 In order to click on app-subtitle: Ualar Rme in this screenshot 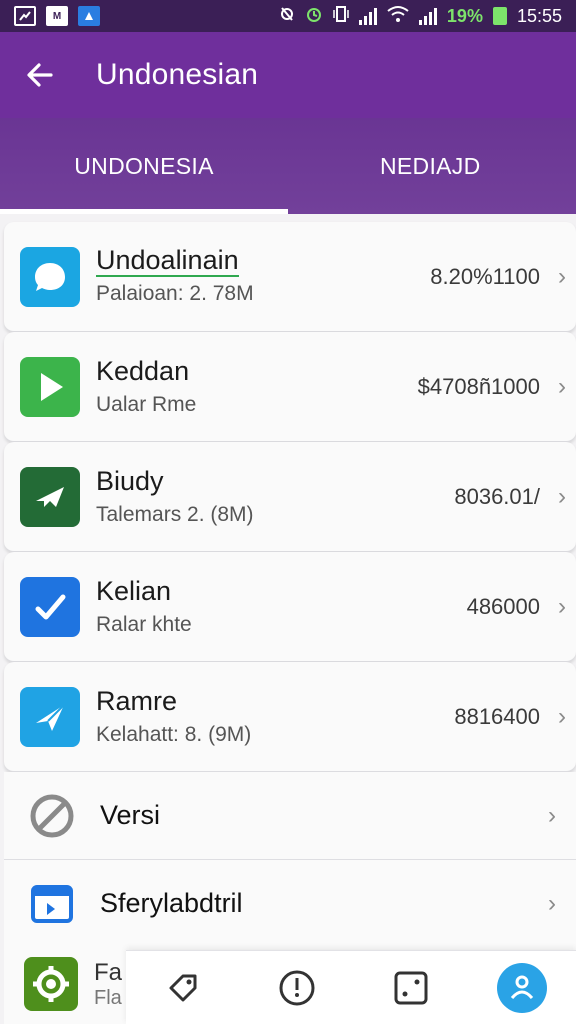, I will do `click(146, 404)`.